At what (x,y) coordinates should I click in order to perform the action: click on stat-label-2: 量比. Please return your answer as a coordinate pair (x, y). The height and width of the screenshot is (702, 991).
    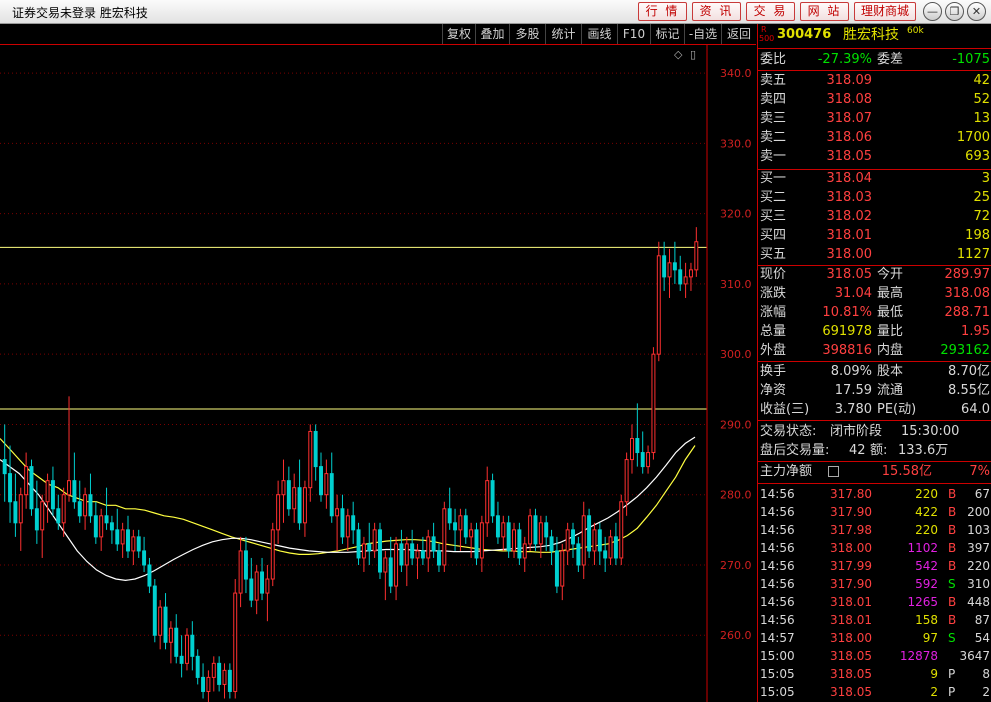
    Looking at the image, I should click on (890, 331).